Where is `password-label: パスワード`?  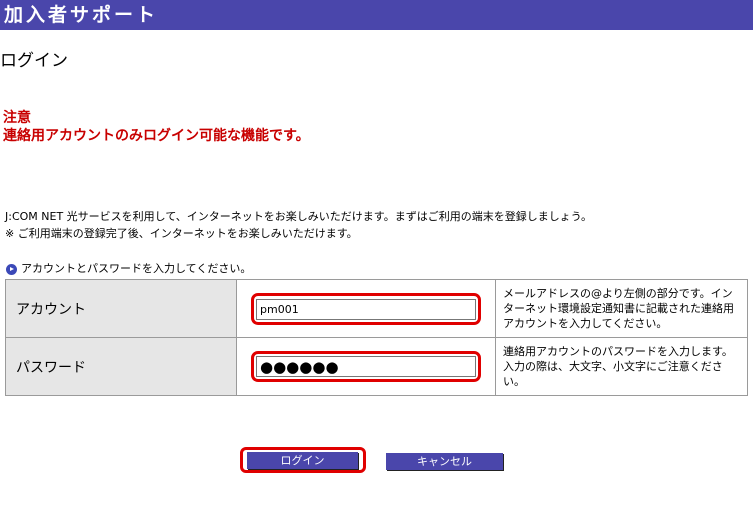 password-label: パスワード is located at coordinates (121, 366).